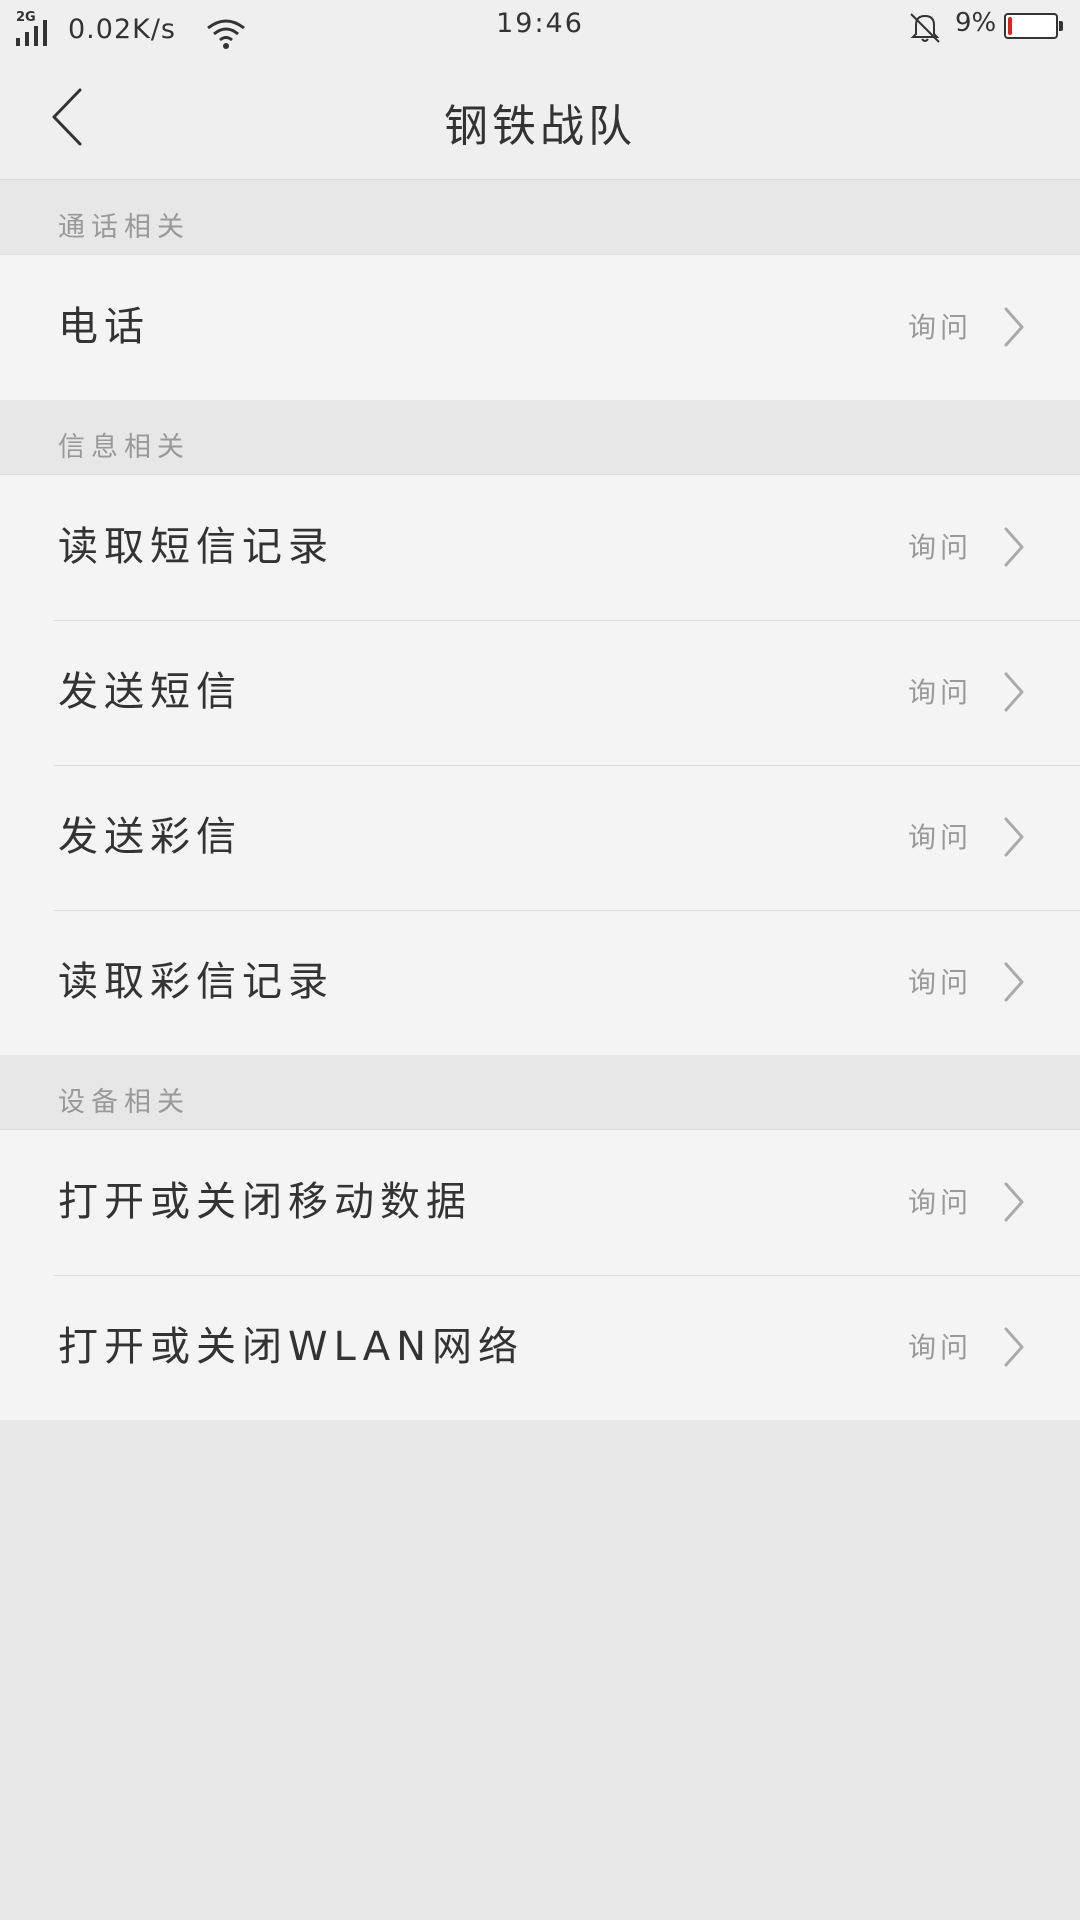  I want to click on permission-row: 发送彩信 询问, so click(540, 837).